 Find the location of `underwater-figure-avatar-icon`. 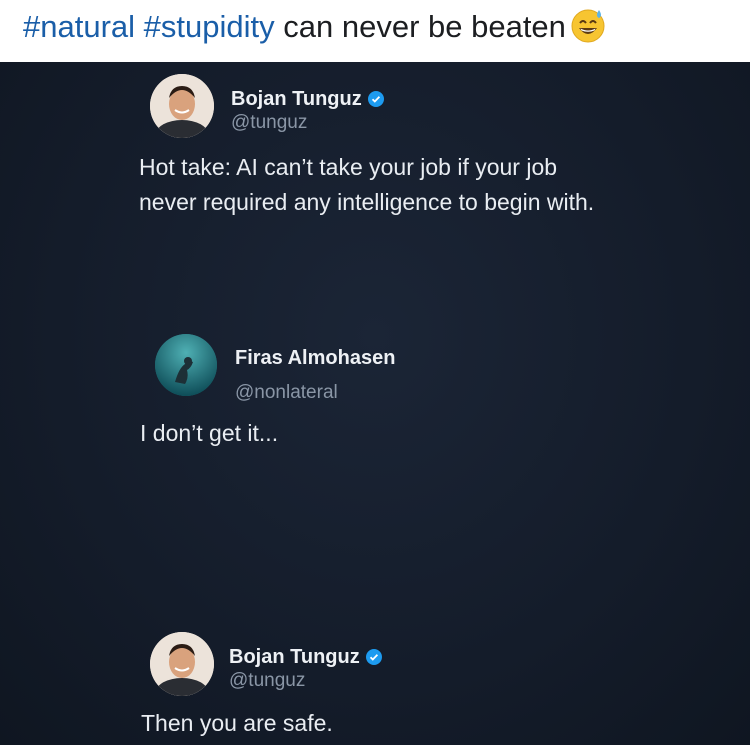

underwater-figure-avatar-icon is located at coordinates (186, 365).